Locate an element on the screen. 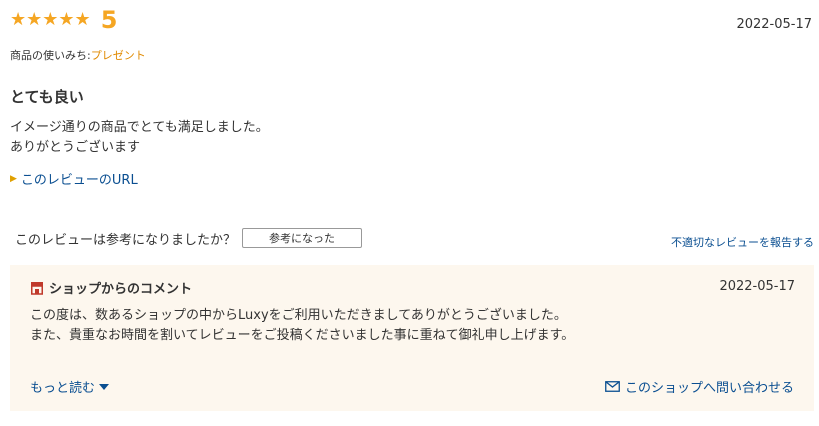 The height and width of the screenshot is (426, 819). helpful-section: このレビューは参考になりましたか？ 参考になった is located at coordinates (189, 238).